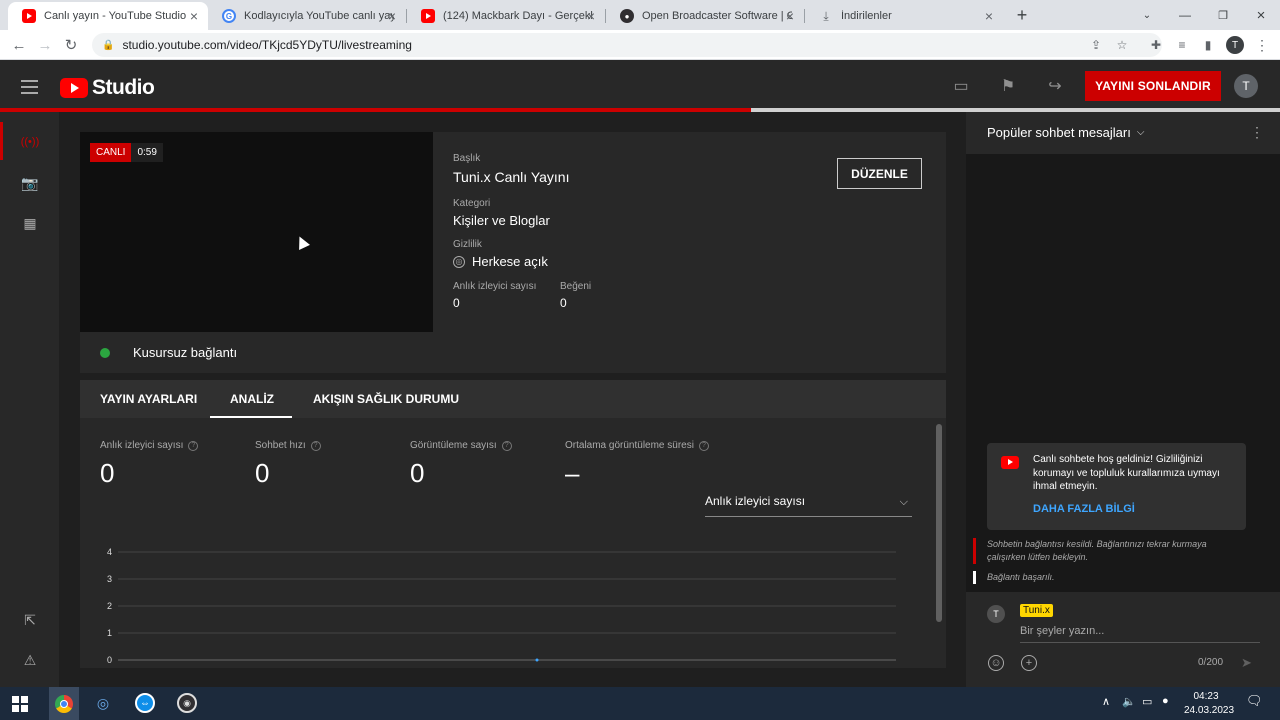  What do you see at coordinates (961, 86) in the screenshot?
I see `clapperboard-icon: ▭` at bounding box center [961, 86].